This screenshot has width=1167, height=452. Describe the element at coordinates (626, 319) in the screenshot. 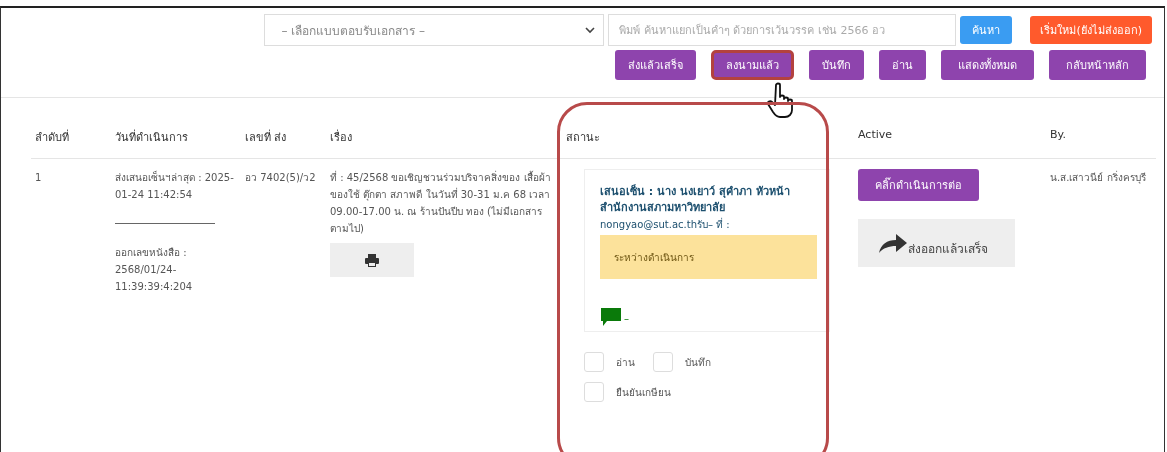

I see `comment-text: –` at that location.